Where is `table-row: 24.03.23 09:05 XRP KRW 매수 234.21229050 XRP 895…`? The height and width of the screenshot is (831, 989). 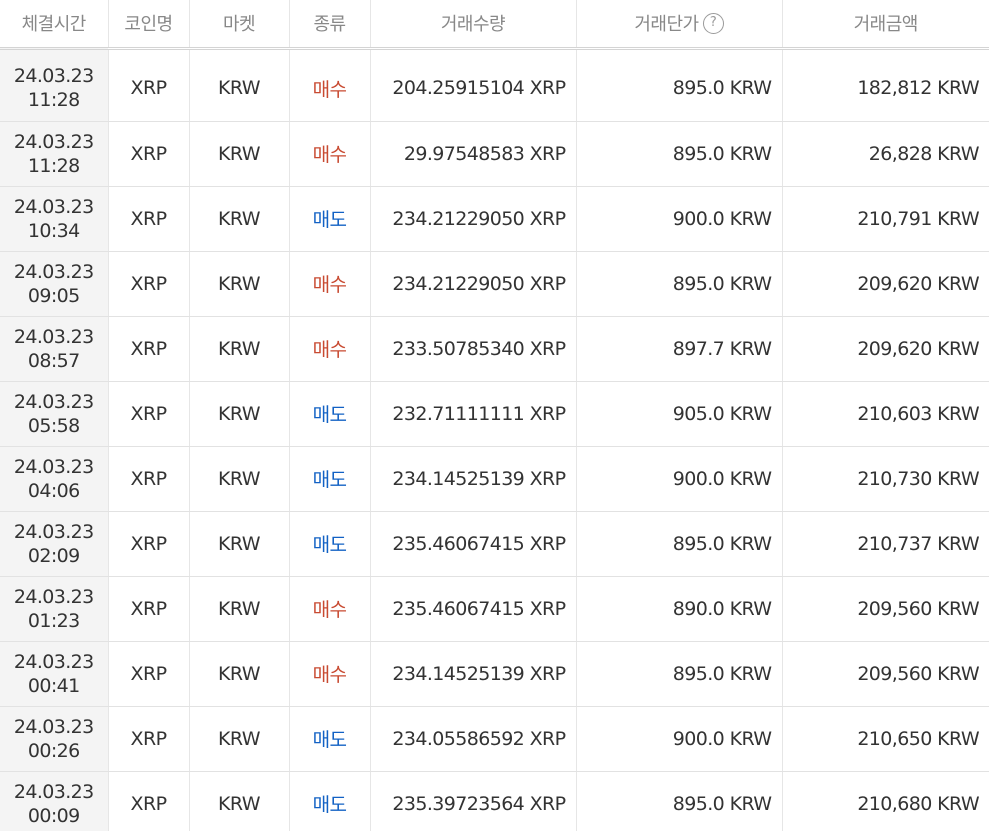 table-row: 24.03.23 09:05 XRP KRW 매수 234.21229050 XRP 895… is located at coordinates (494, 284).